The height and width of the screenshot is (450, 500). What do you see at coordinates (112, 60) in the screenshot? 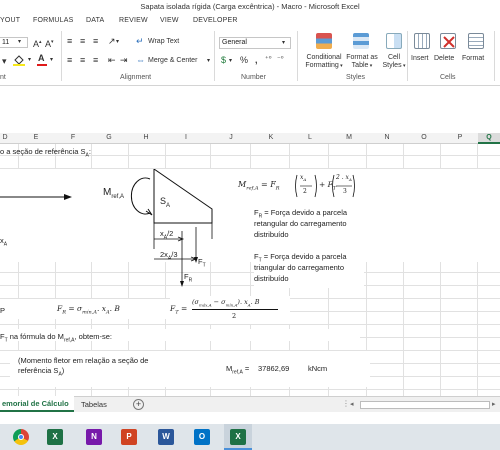
I see `decrease-indent-icon: ⇤` at bounding box center [112, 60].